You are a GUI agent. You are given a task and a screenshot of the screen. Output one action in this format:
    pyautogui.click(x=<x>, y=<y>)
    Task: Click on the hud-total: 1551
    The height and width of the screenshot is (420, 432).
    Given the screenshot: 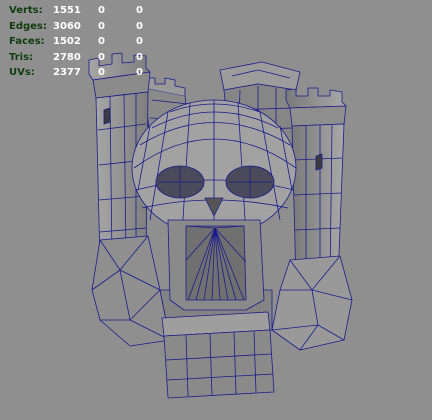 What is the action you would take?
    pyautogui.click(x=67, y=10)
    